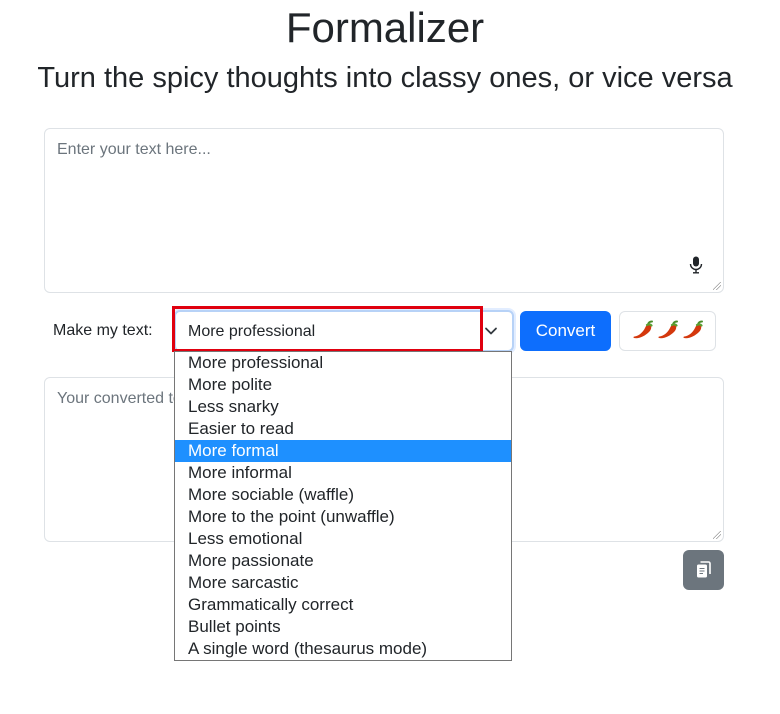 The height and width of the screenshot is (714, 780). What do you see at coordinates (343, 473) in the screenshot?
I see `dropdown-option: More informal` at bounding box center [343, 473].